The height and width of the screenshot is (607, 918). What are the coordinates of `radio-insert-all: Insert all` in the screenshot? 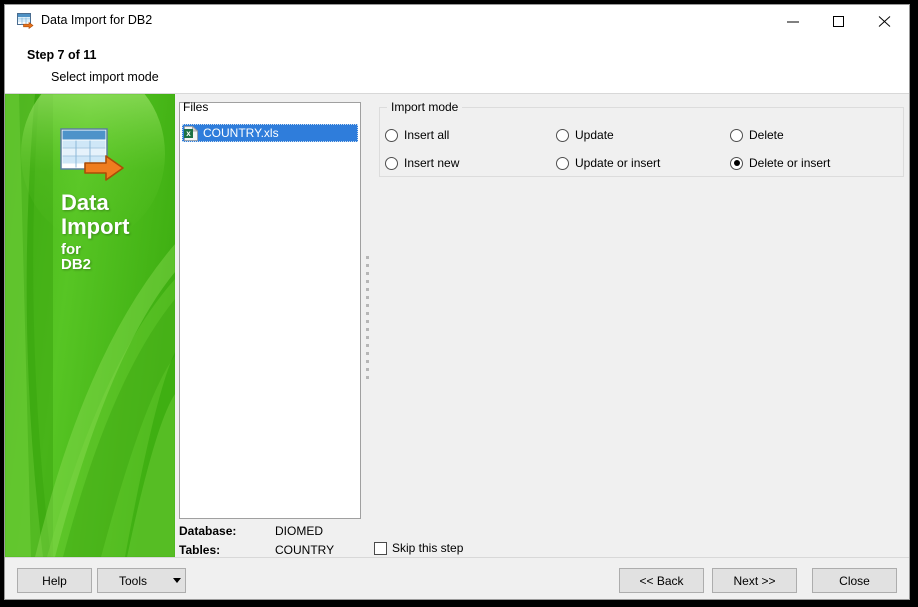 It's located at (417, 135).